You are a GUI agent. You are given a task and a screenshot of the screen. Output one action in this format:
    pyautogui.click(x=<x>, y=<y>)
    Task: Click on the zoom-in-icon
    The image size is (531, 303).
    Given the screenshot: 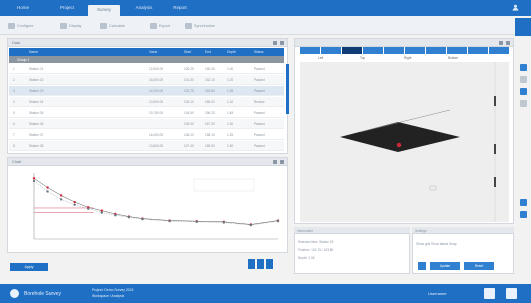 What is the action you would take?
    pyautogui.click(x=523, y=67)
    